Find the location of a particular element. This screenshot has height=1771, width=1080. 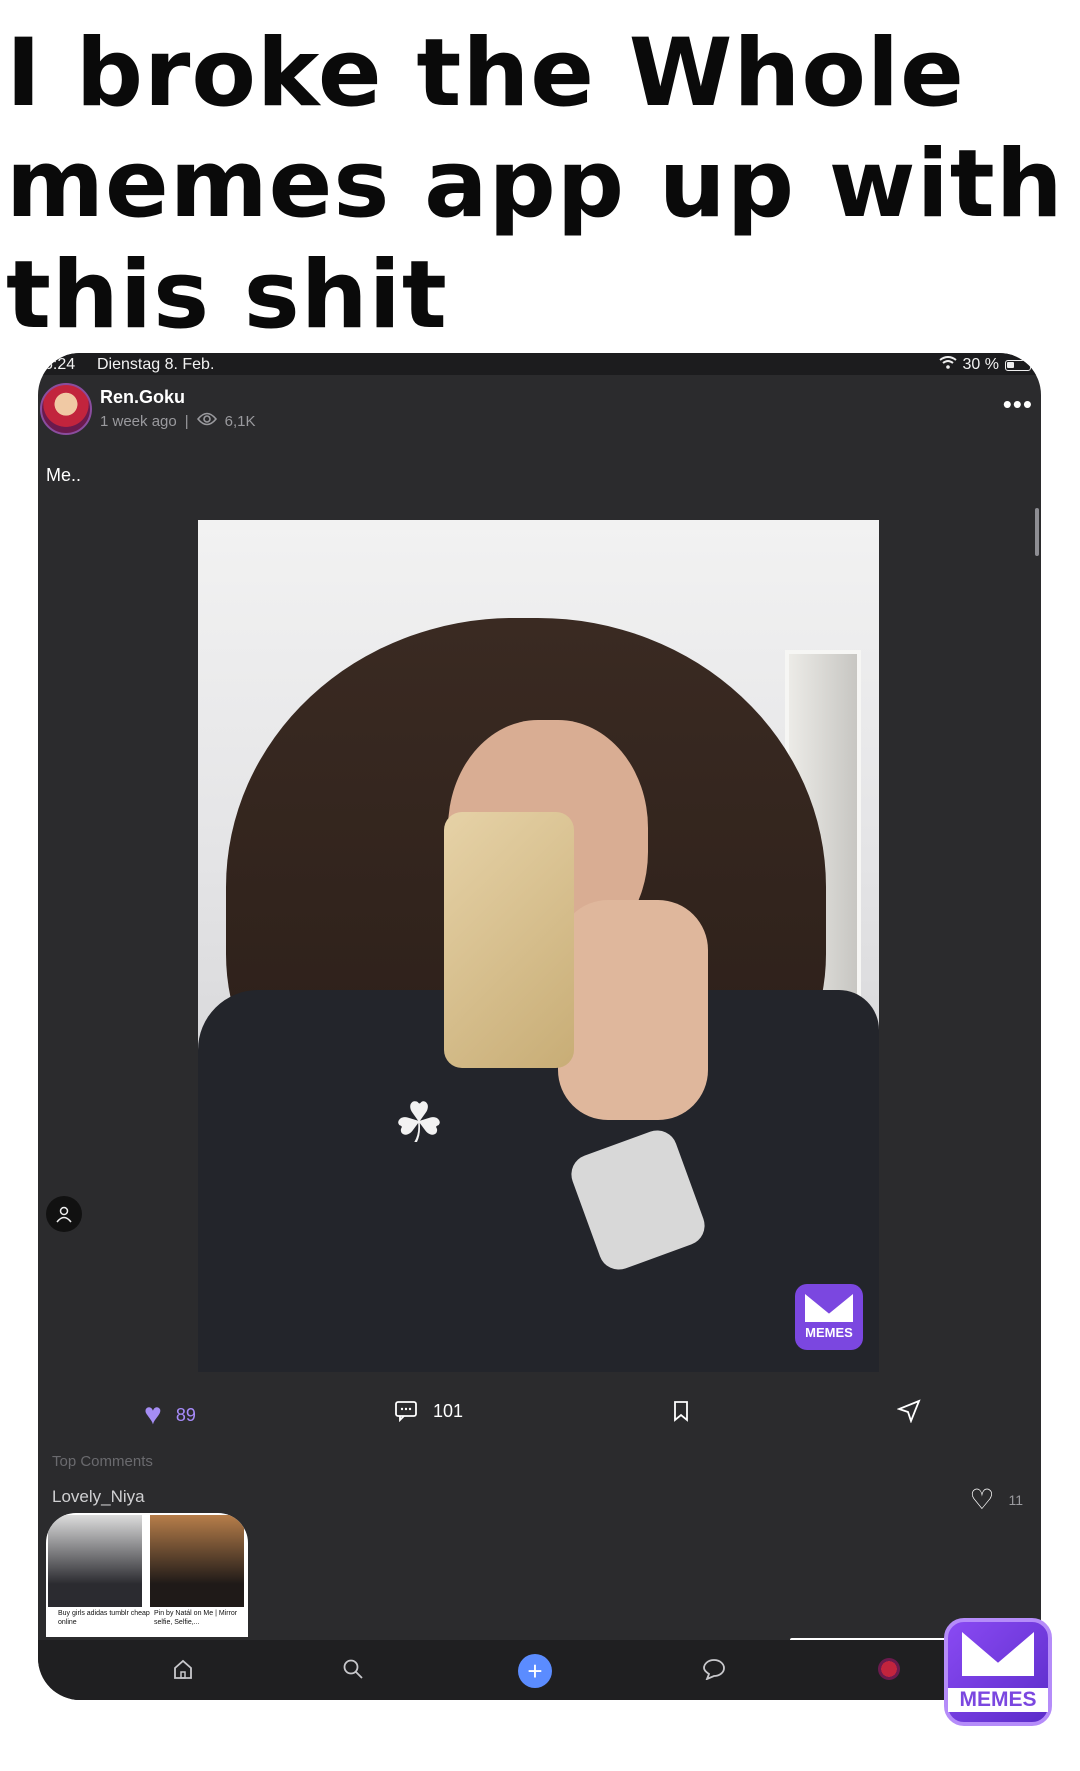

wifi-icon is located at coordinates (947, 365).